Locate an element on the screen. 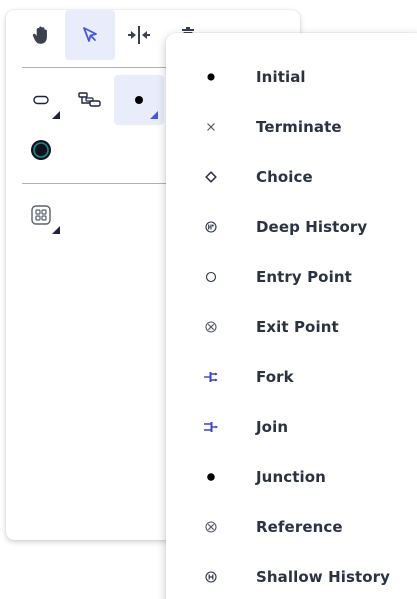 The image size is (417, 599). distribute-tool-button is located at coordinates (139, 35).